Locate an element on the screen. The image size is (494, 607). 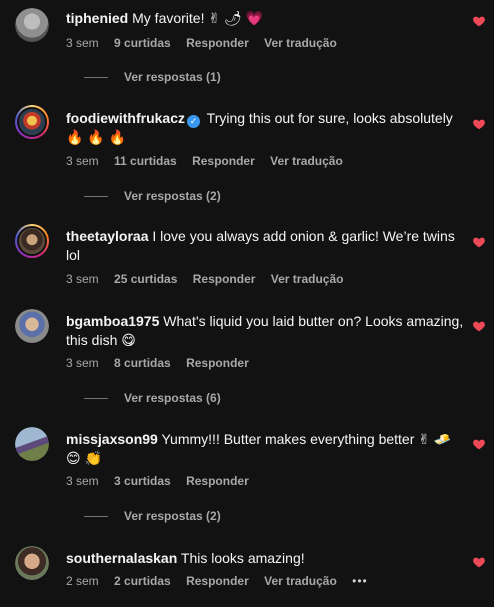
likes-count: 2 curtidas is located at coordinates (142, 581).